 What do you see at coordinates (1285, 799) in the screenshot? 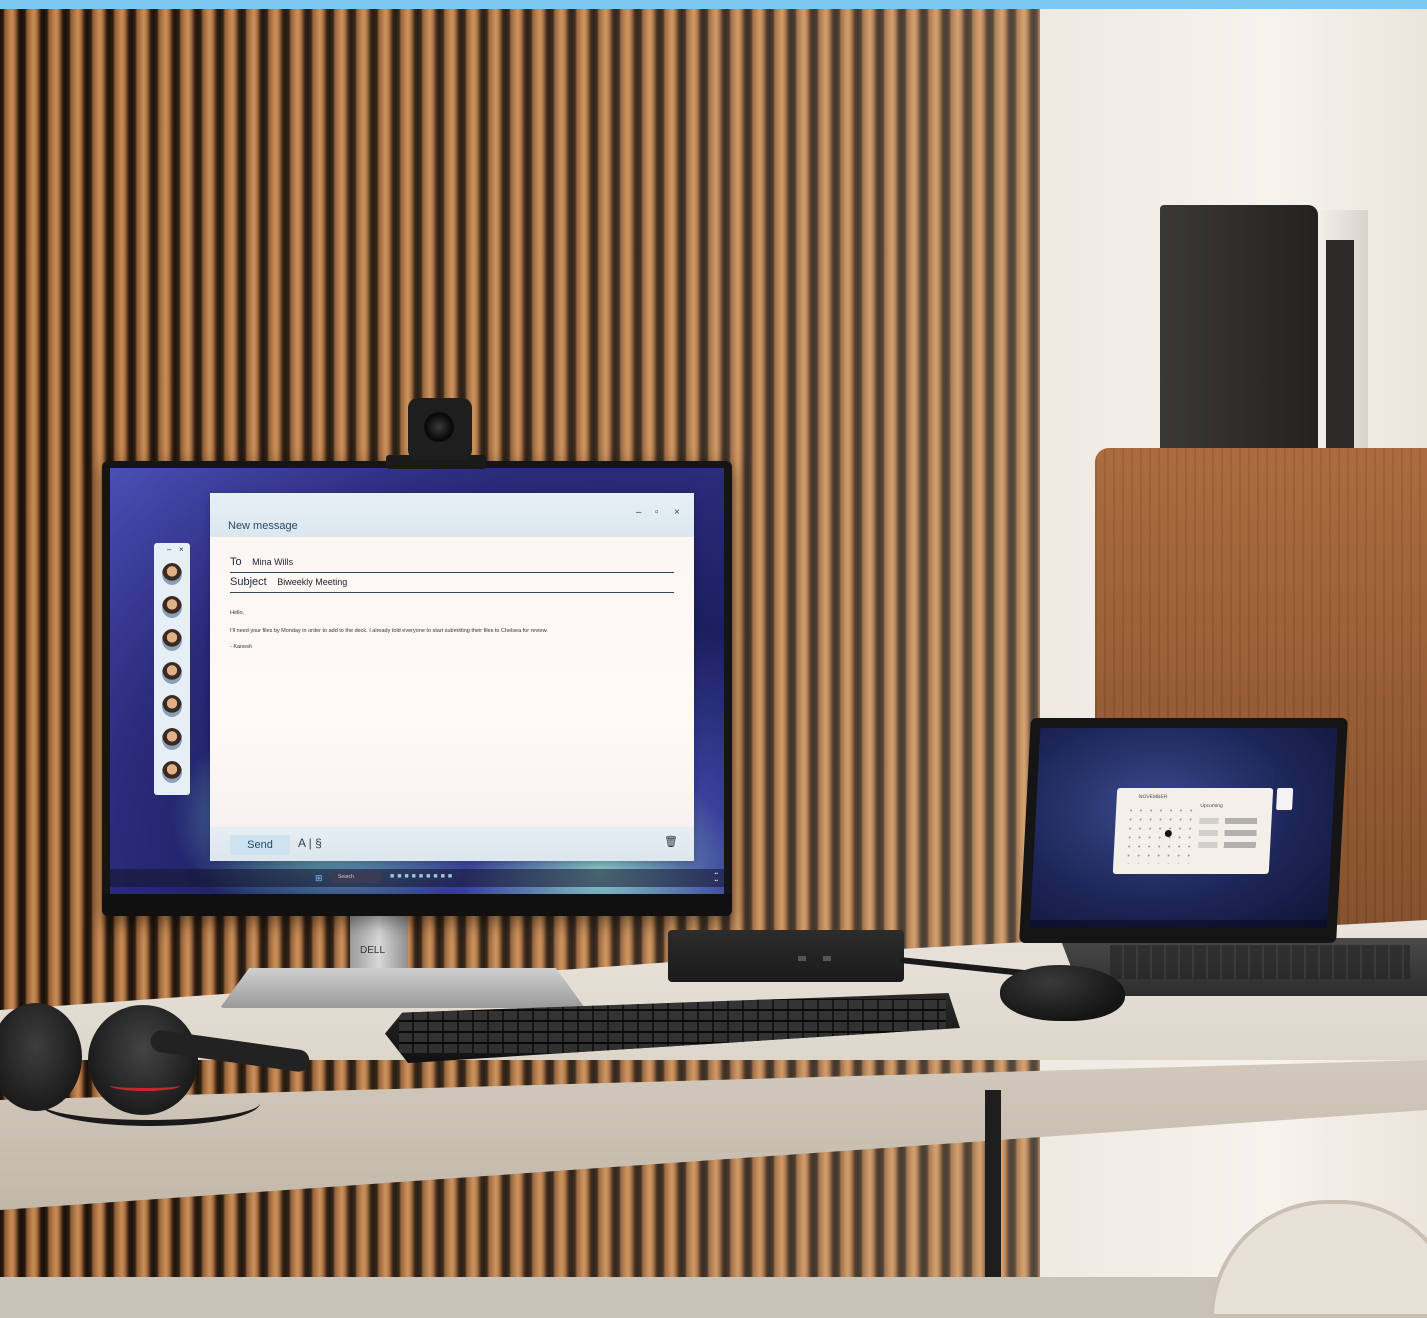
I see `calendar-app-icon` at bounding box center [1285, 799].